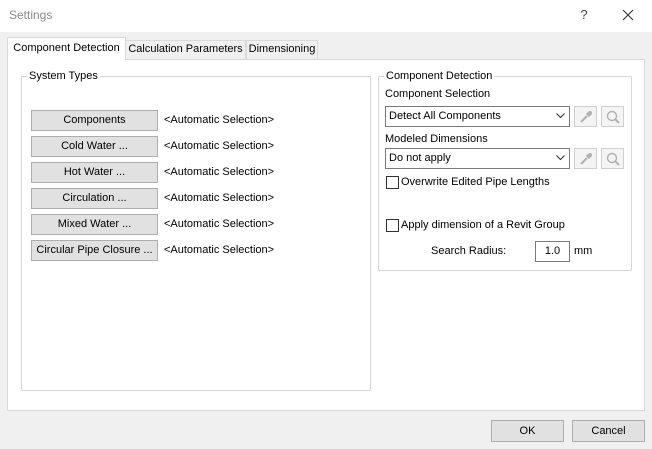 The image size is (652, 449). What do you see at coordinates (608, 431) in the screenshot?
I see `cancel-button: Cancel` at bounding box center [608, 431].